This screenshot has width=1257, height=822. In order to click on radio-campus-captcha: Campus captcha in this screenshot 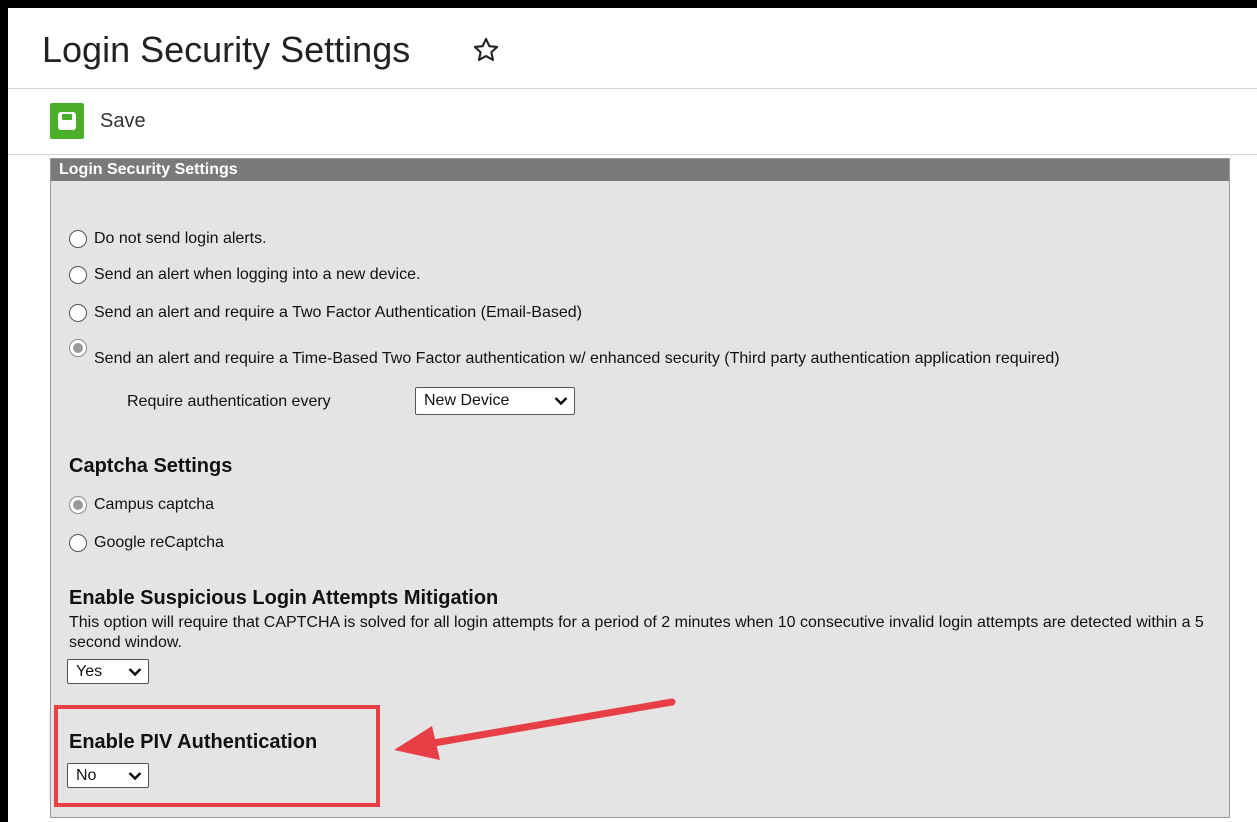, I will do `click(141, 505)`.